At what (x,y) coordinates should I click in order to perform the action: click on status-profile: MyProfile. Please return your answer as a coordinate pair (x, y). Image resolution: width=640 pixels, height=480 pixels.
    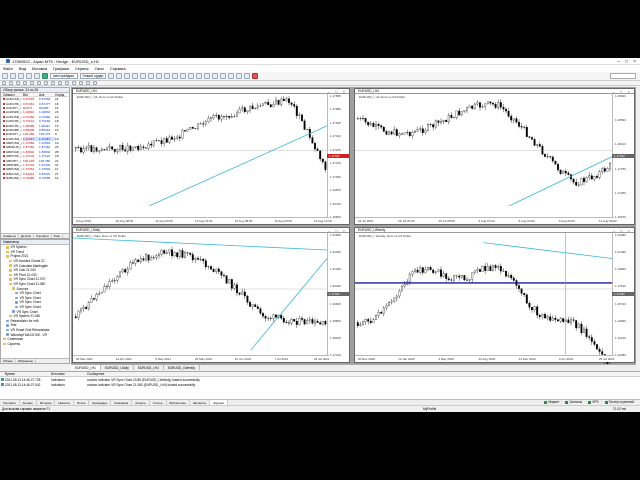
    Looking at the image, I should click on (429, 409).